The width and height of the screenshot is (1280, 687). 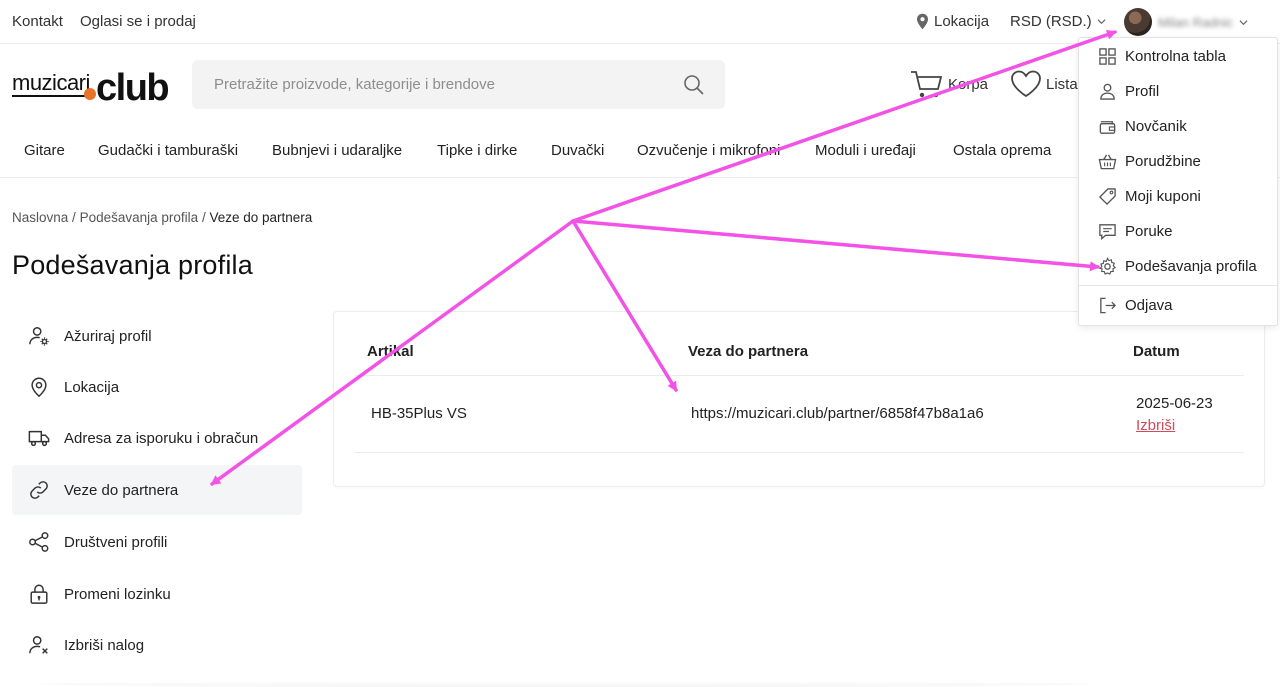 I want to click on menu-item-orders: Porudžbine, so click(x=1149, y=161).